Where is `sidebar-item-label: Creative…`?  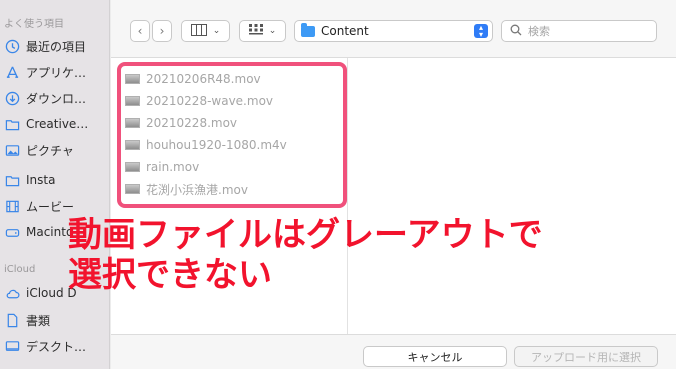
sidebar-item-label: Creative… is located at coordinates (57, 124).